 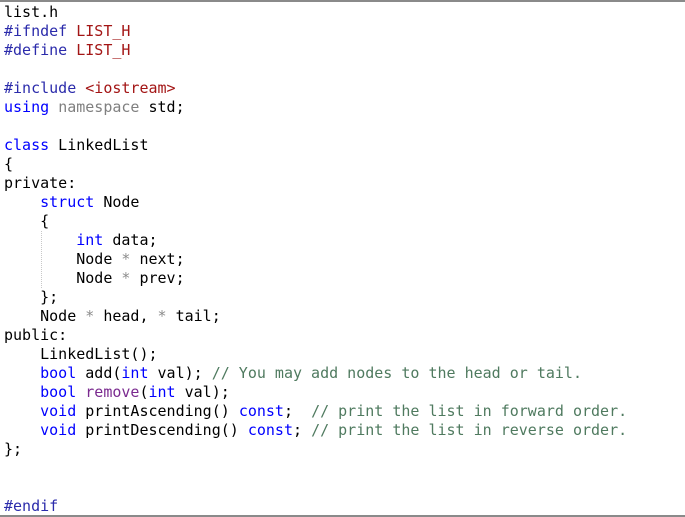 What do you see at coordinates (99, 107) in the screenshot?
I see `namespace-token: namespace` at bounding box center [99, 107].